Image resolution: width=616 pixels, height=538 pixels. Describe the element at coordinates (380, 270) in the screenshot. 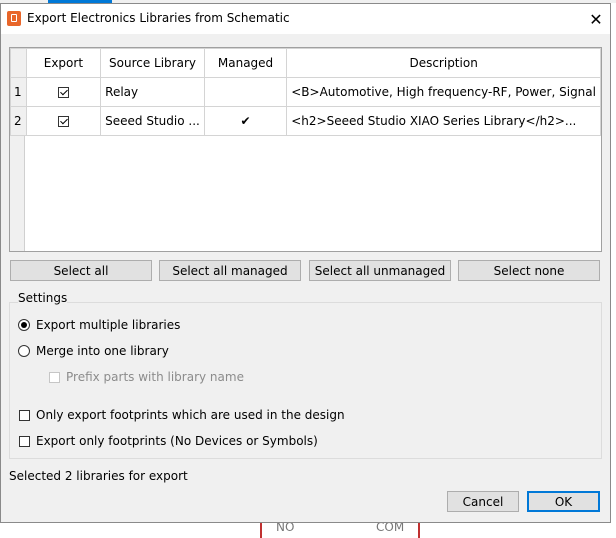

I see `select-all-unmanaged-button: Select all unmanaged` at that location.